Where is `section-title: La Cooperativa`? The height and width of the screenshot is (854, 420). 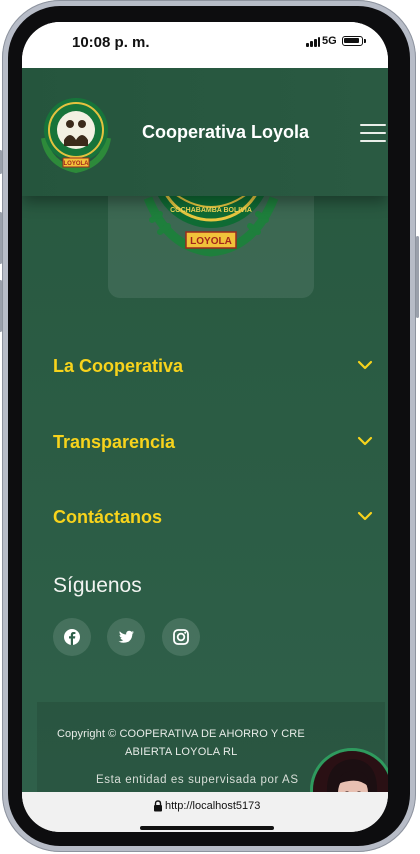
section-title: La Cooperativa is located at coordinates (118, 366).